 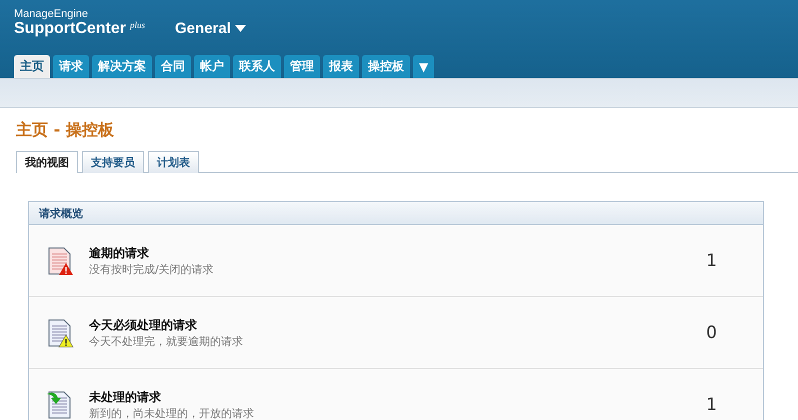 I want to click on request-count: 0, so click(x=711, y=332).